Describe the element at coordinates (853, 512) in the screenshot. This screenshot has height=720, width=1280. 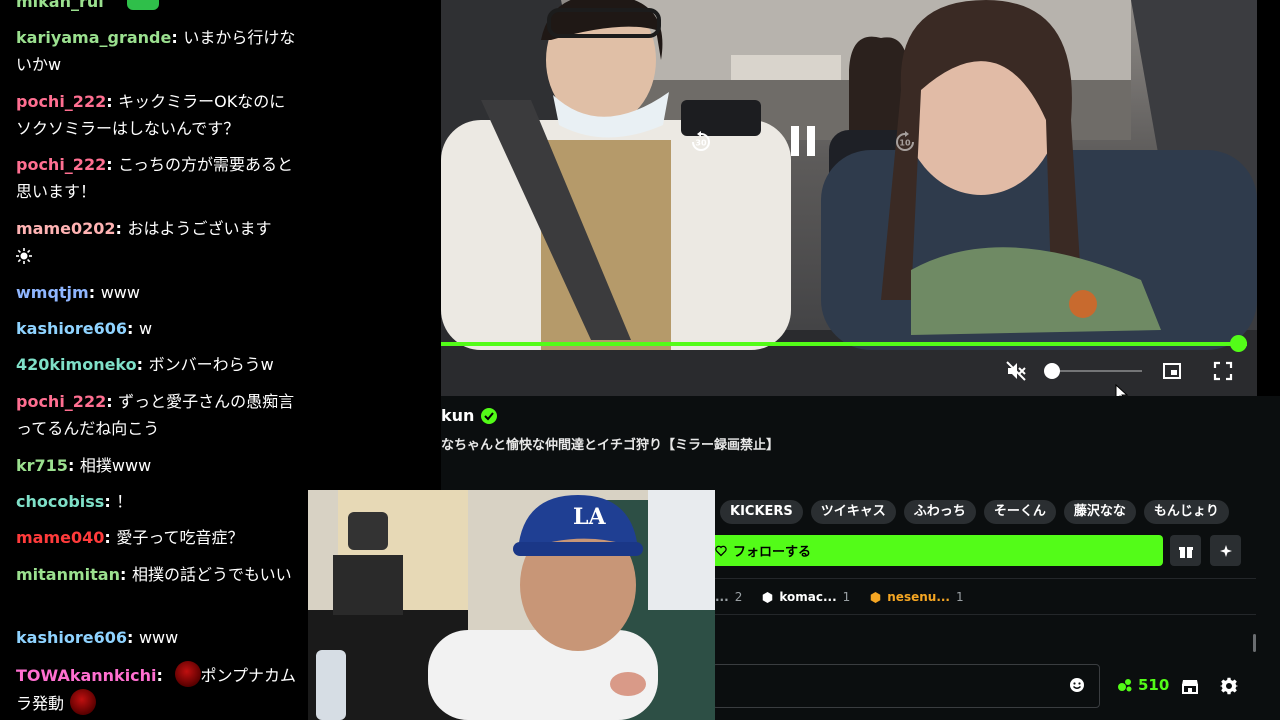
I see `tag-chip: ツイキャス` at that location.